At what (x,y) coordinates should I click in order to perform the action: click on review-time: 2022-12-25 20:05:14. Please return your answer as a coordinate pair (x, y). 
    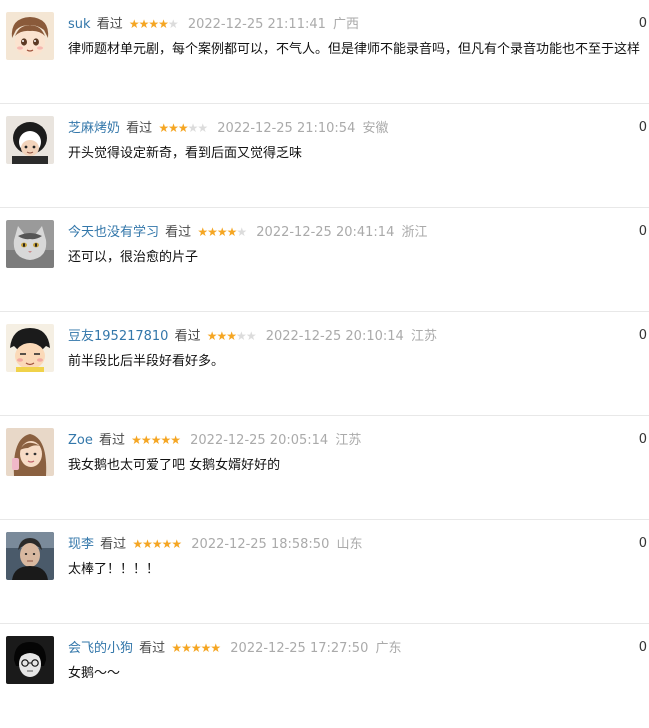
    Looking at the image, I should click on (259, 440).